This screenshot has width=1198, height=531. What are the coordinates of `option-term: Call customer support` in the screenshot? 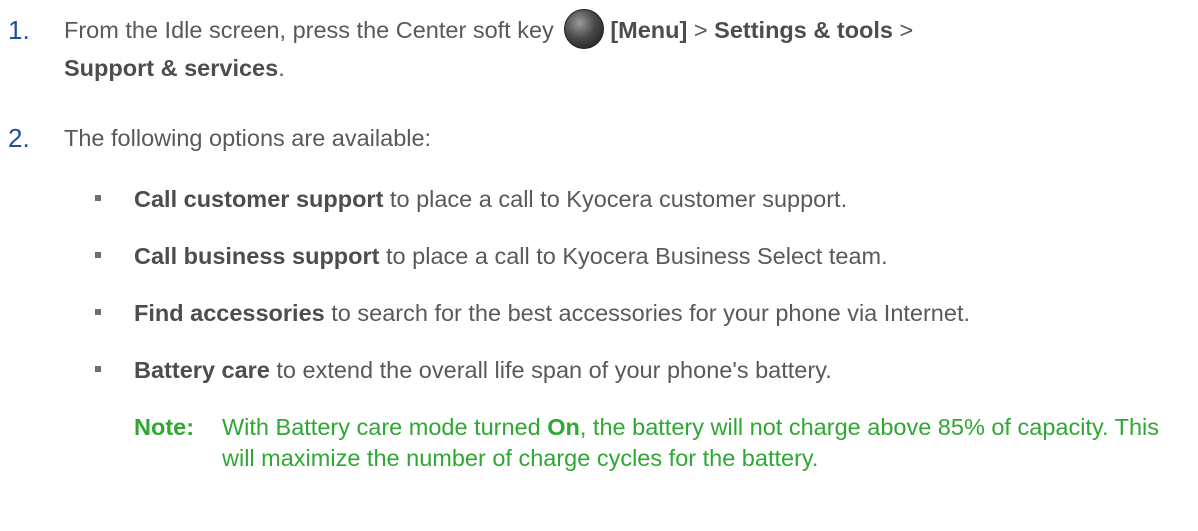 It's located at (259, 199).